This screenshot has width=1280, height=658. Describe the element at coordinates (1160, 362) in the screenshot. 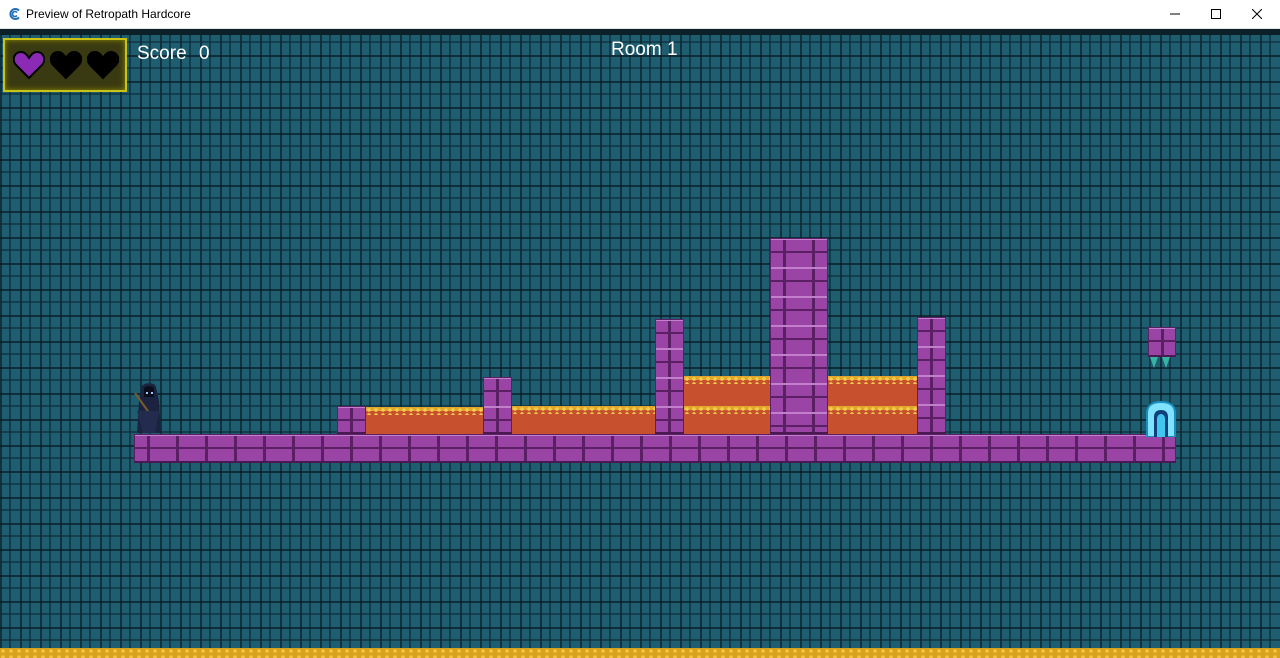

I see `spike-trap-icon` at that location.